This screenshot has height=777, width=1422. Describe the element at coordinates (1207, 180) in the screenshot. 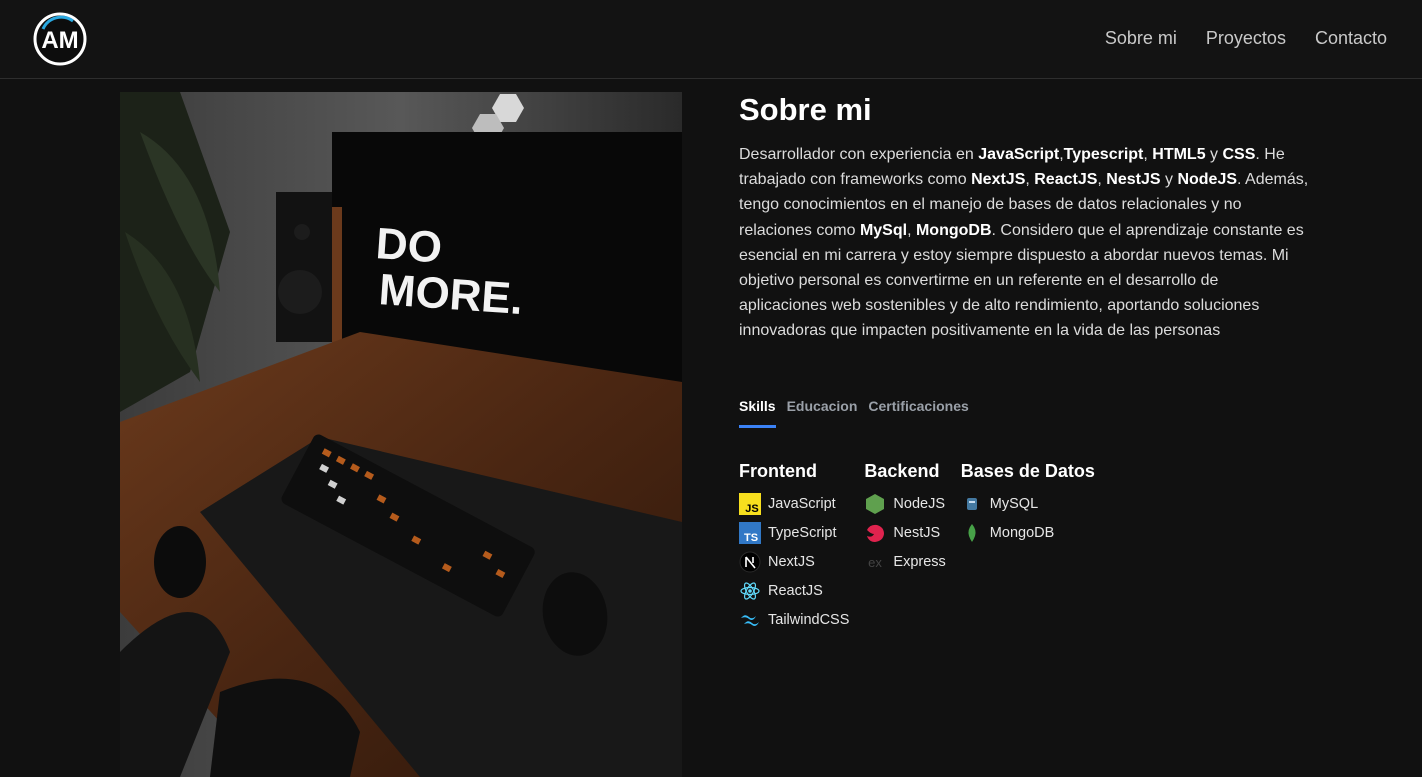

I see `bio-highlight: NodeJS` at that location.